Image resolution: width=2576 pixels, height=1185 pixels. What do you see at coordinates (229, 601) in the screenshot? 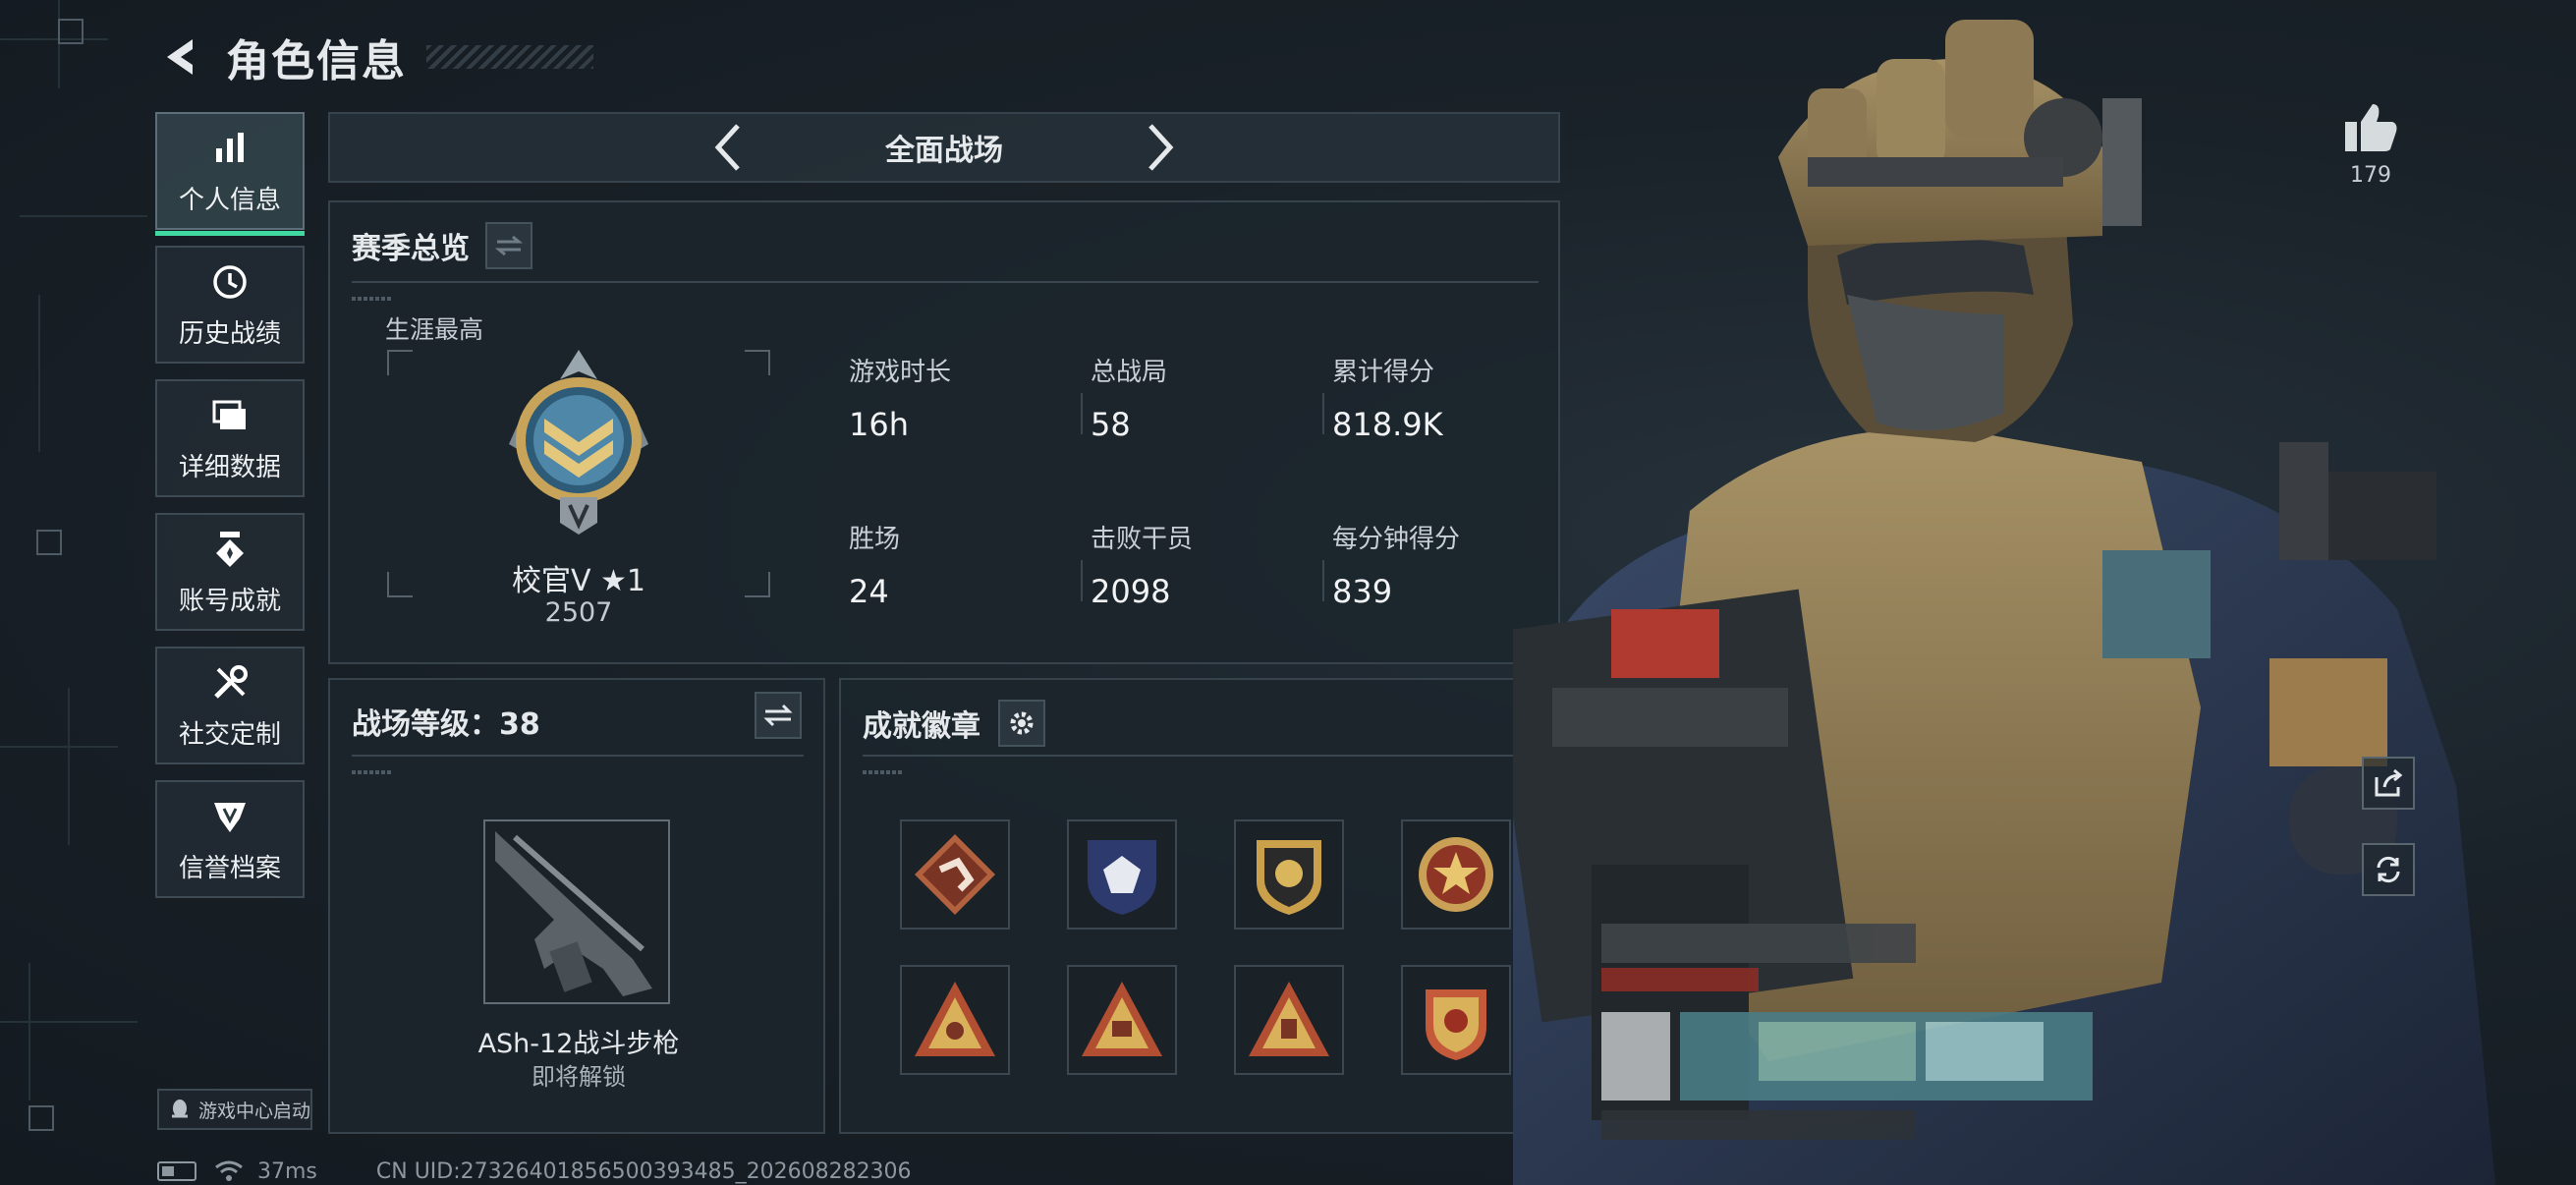
I see `sidebar-item-label: 账号成就` at bounding box center [229, 601].